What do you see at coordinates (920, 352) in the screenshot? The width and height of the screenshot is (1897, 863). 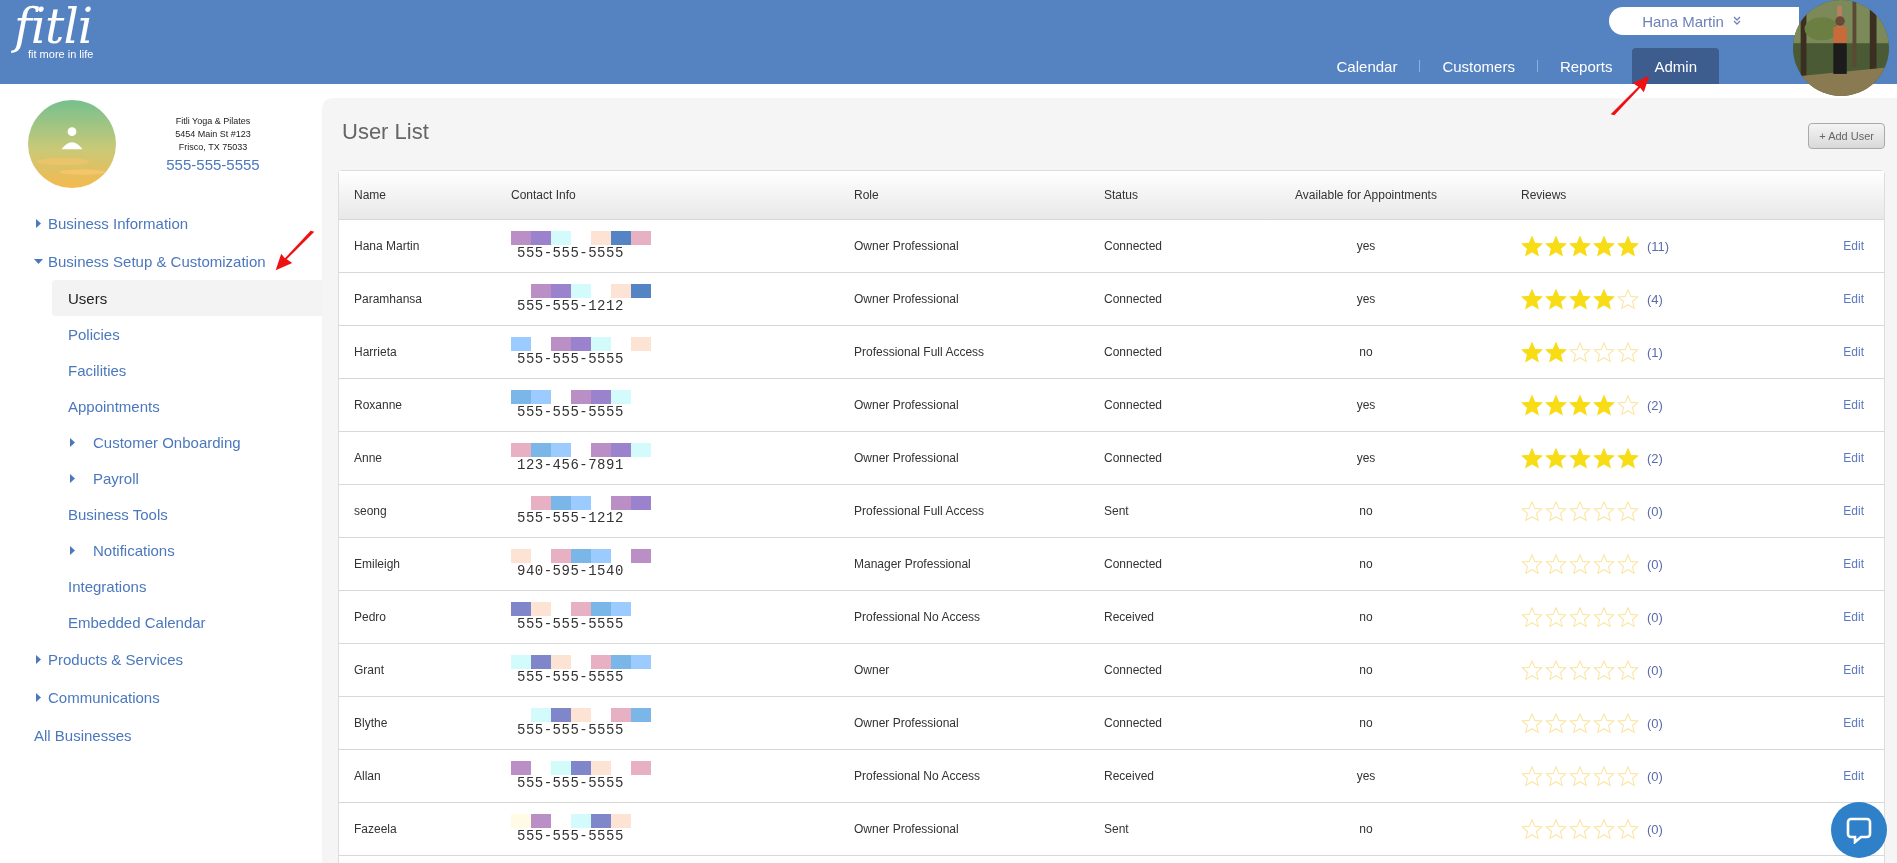 I see `table-cell-text: Professional Full Access` at bounding box center [920, 352].